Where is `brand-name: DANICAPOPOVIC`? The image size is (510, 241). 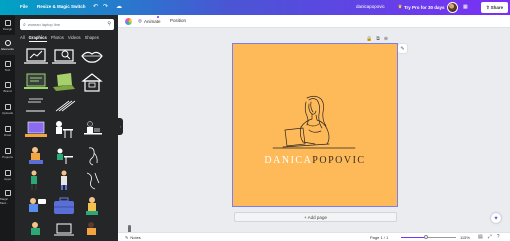
brand-name: DANICAPOPOVIC is located at coordinates (315, 160).